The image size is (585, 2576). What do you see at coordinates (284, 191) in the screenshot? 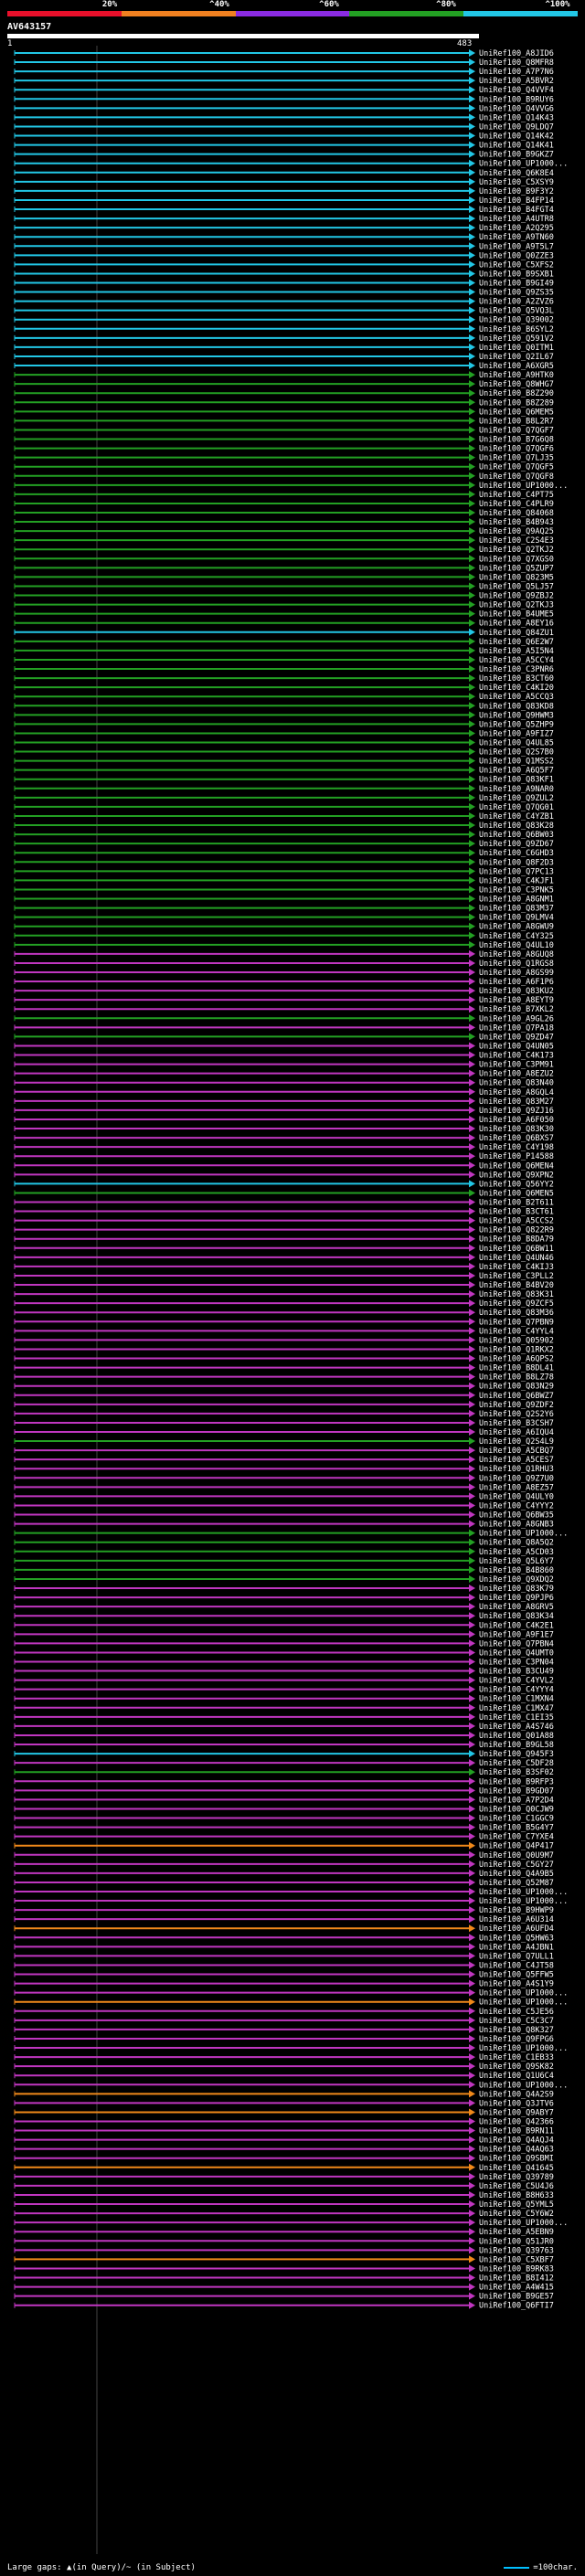
I see `hit-row: UniRef100_B9F3Y2` at bounding box center [284, 191].